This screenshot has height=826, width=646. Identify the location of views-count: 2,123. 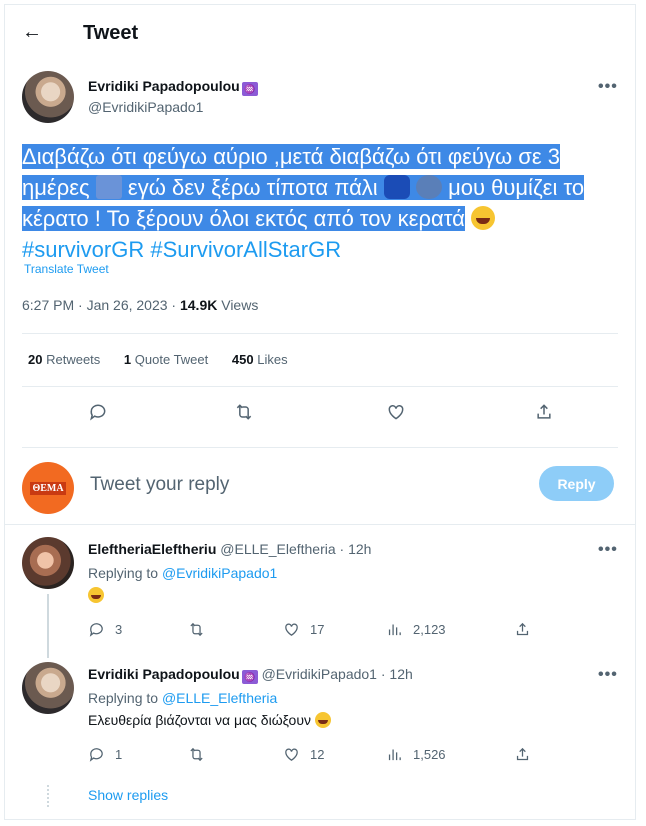
(416, 629).